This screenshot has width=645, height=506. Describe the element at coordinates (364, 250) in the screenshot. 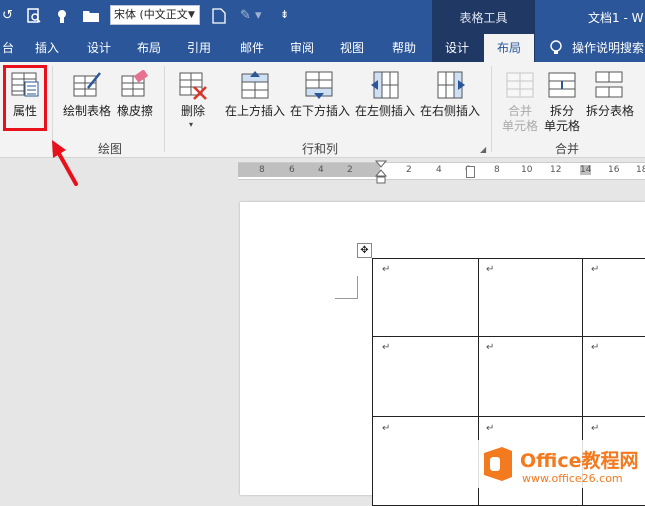

I see `table-move-handle-icon: ✥` at that location.